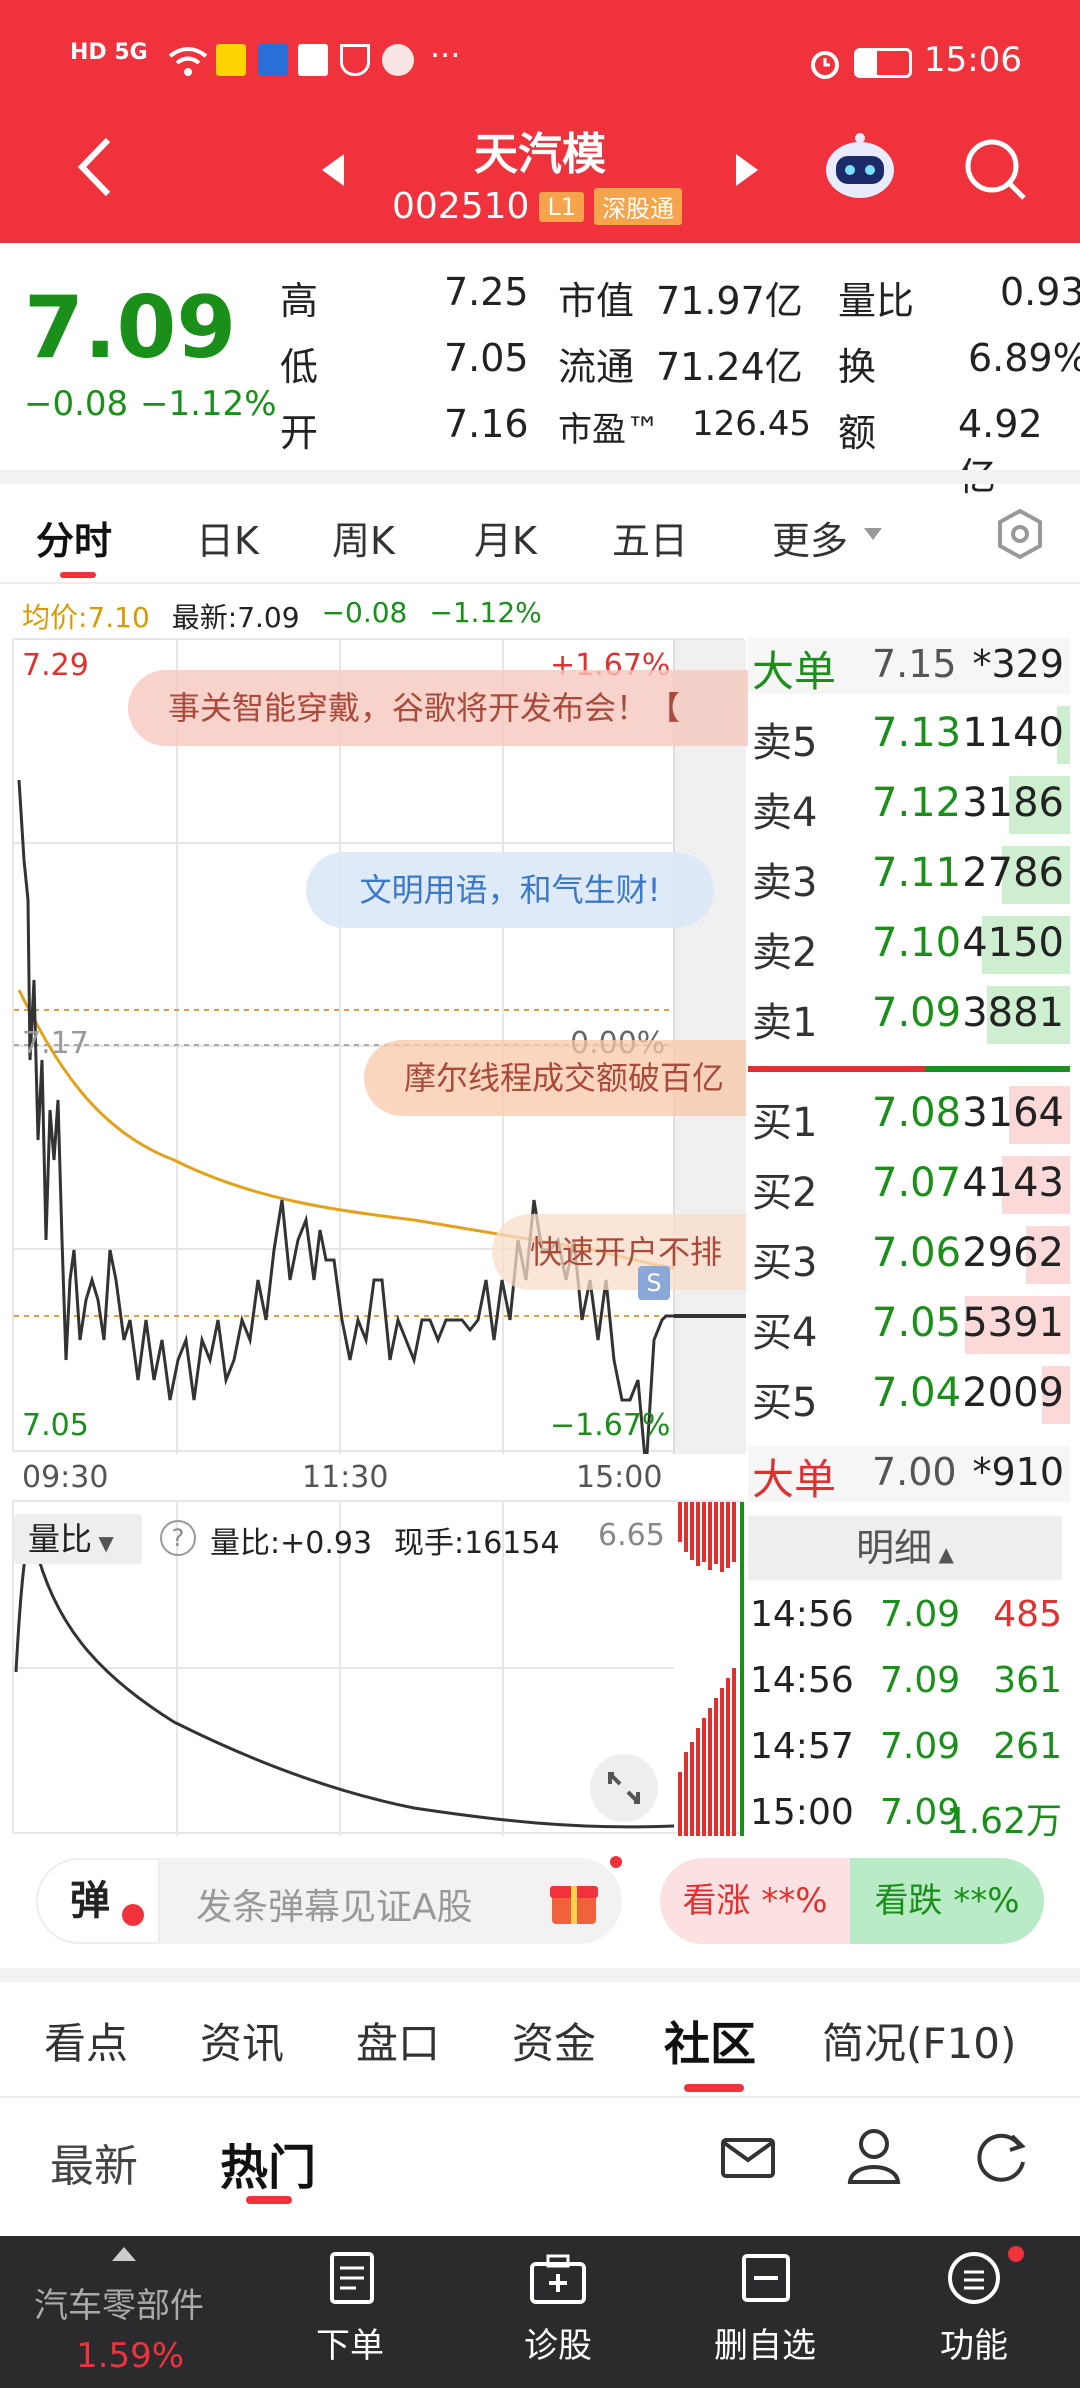  What do you see at coordinates (1013, 1323) in the screenshot?
I see `bid-volume: 5391` at bounding box center [1013, 1323].